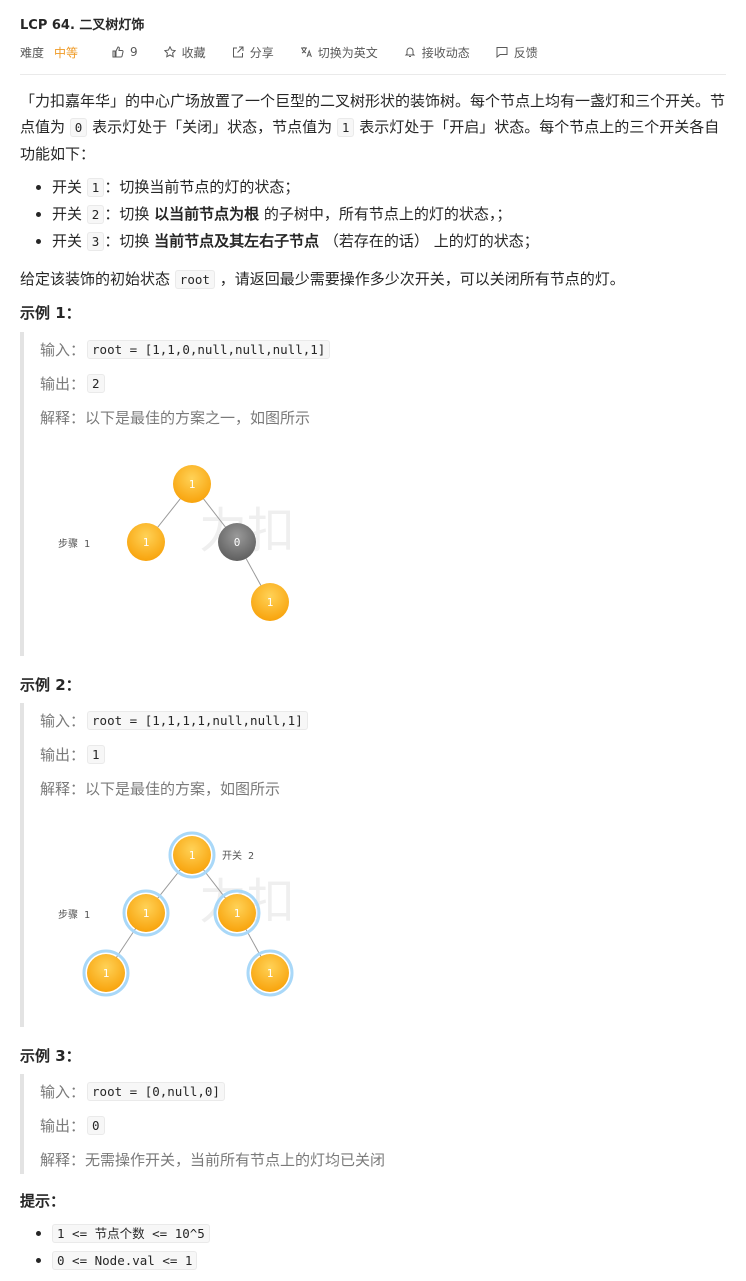 This screenshot has width=746, height=1281. I want to click on tips-heading: 提示：, so click(43, 1201).